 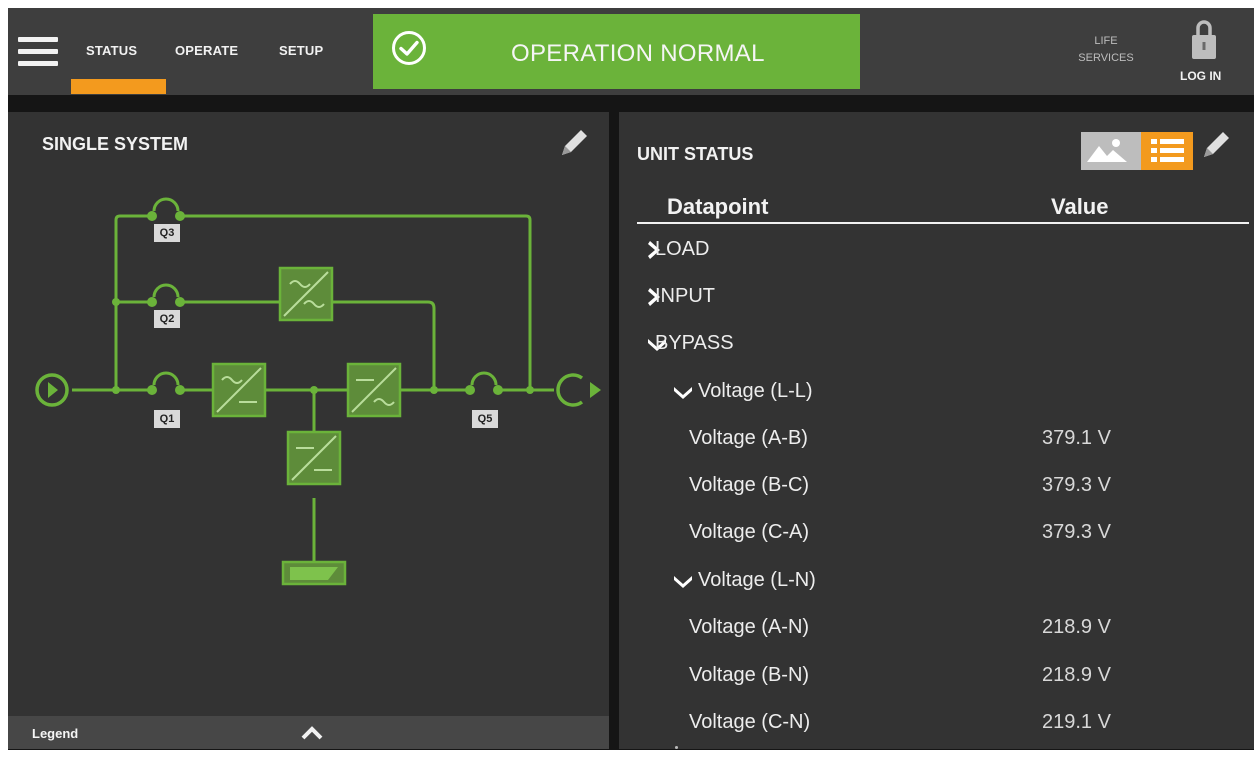 What do you see at coordinates (1076, 438) in the screenshot?
I see `datapoint-value: 379.1 V` at bounding box center [1076, 438].